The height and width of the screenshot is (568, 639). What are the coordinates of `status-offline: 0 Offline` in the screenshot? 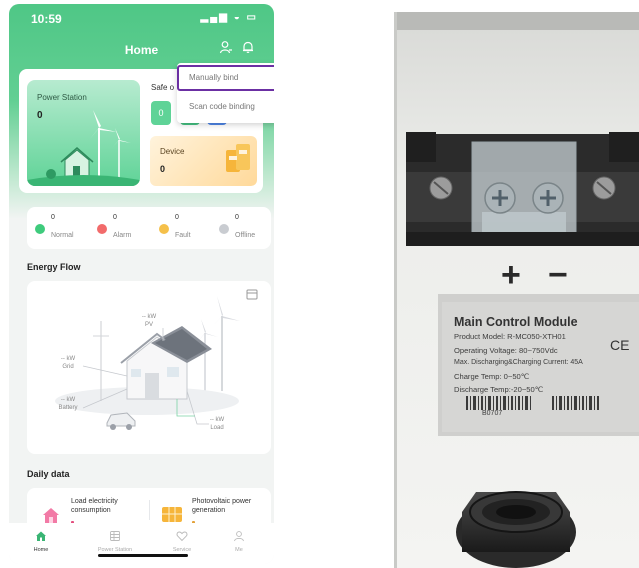 It's located at (241, 228).